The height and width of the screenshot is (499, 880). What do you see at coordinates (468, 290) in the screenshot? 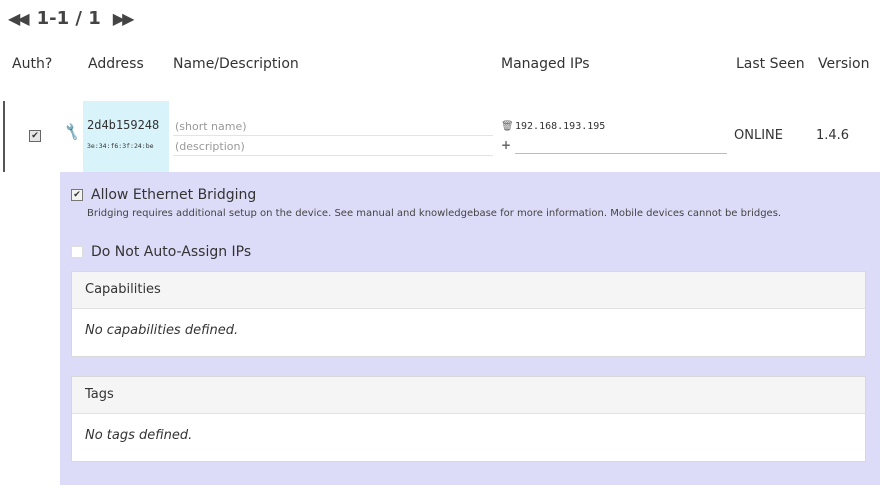
I see `capabilities-title: Capabilities` at bounding box center [468, 290].